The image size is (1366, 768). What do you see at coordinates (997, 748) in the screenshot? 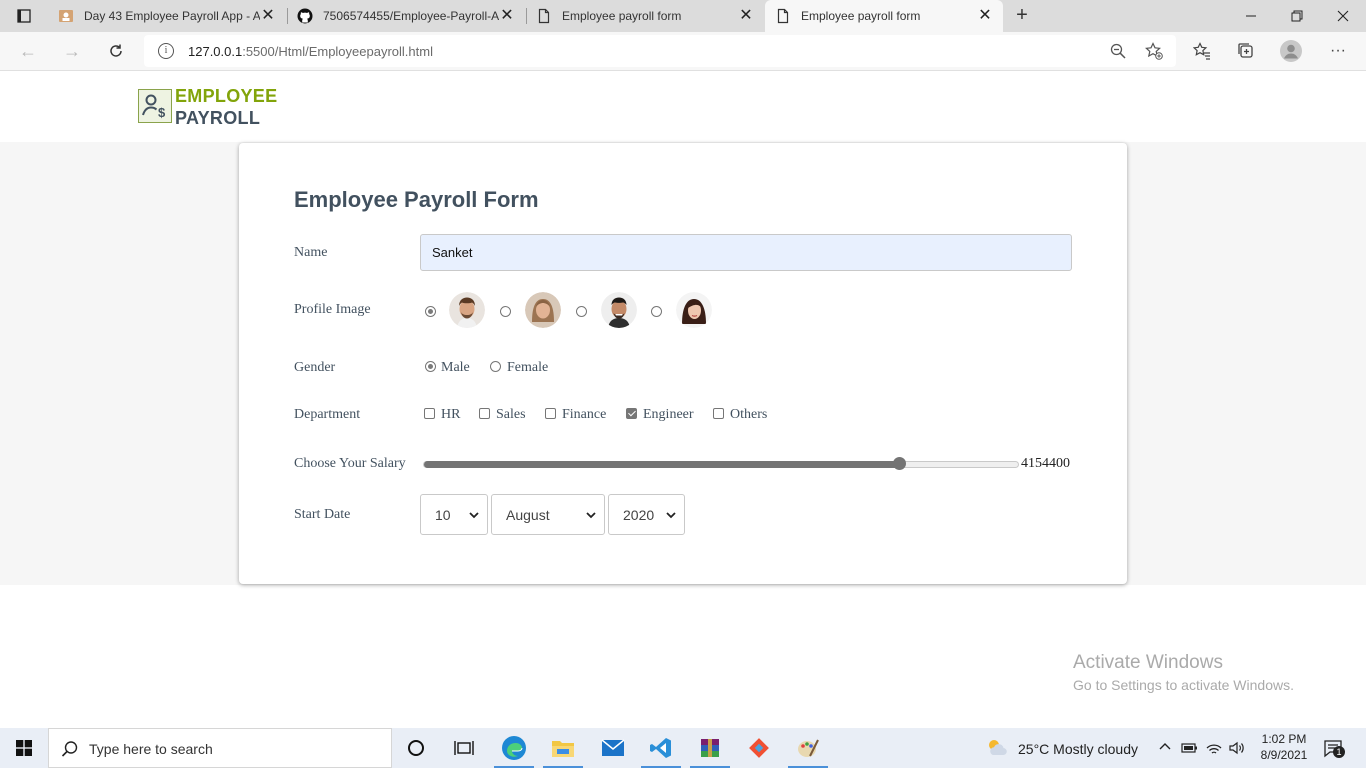
I see `weather-icon` at bounding box center [997, 748].